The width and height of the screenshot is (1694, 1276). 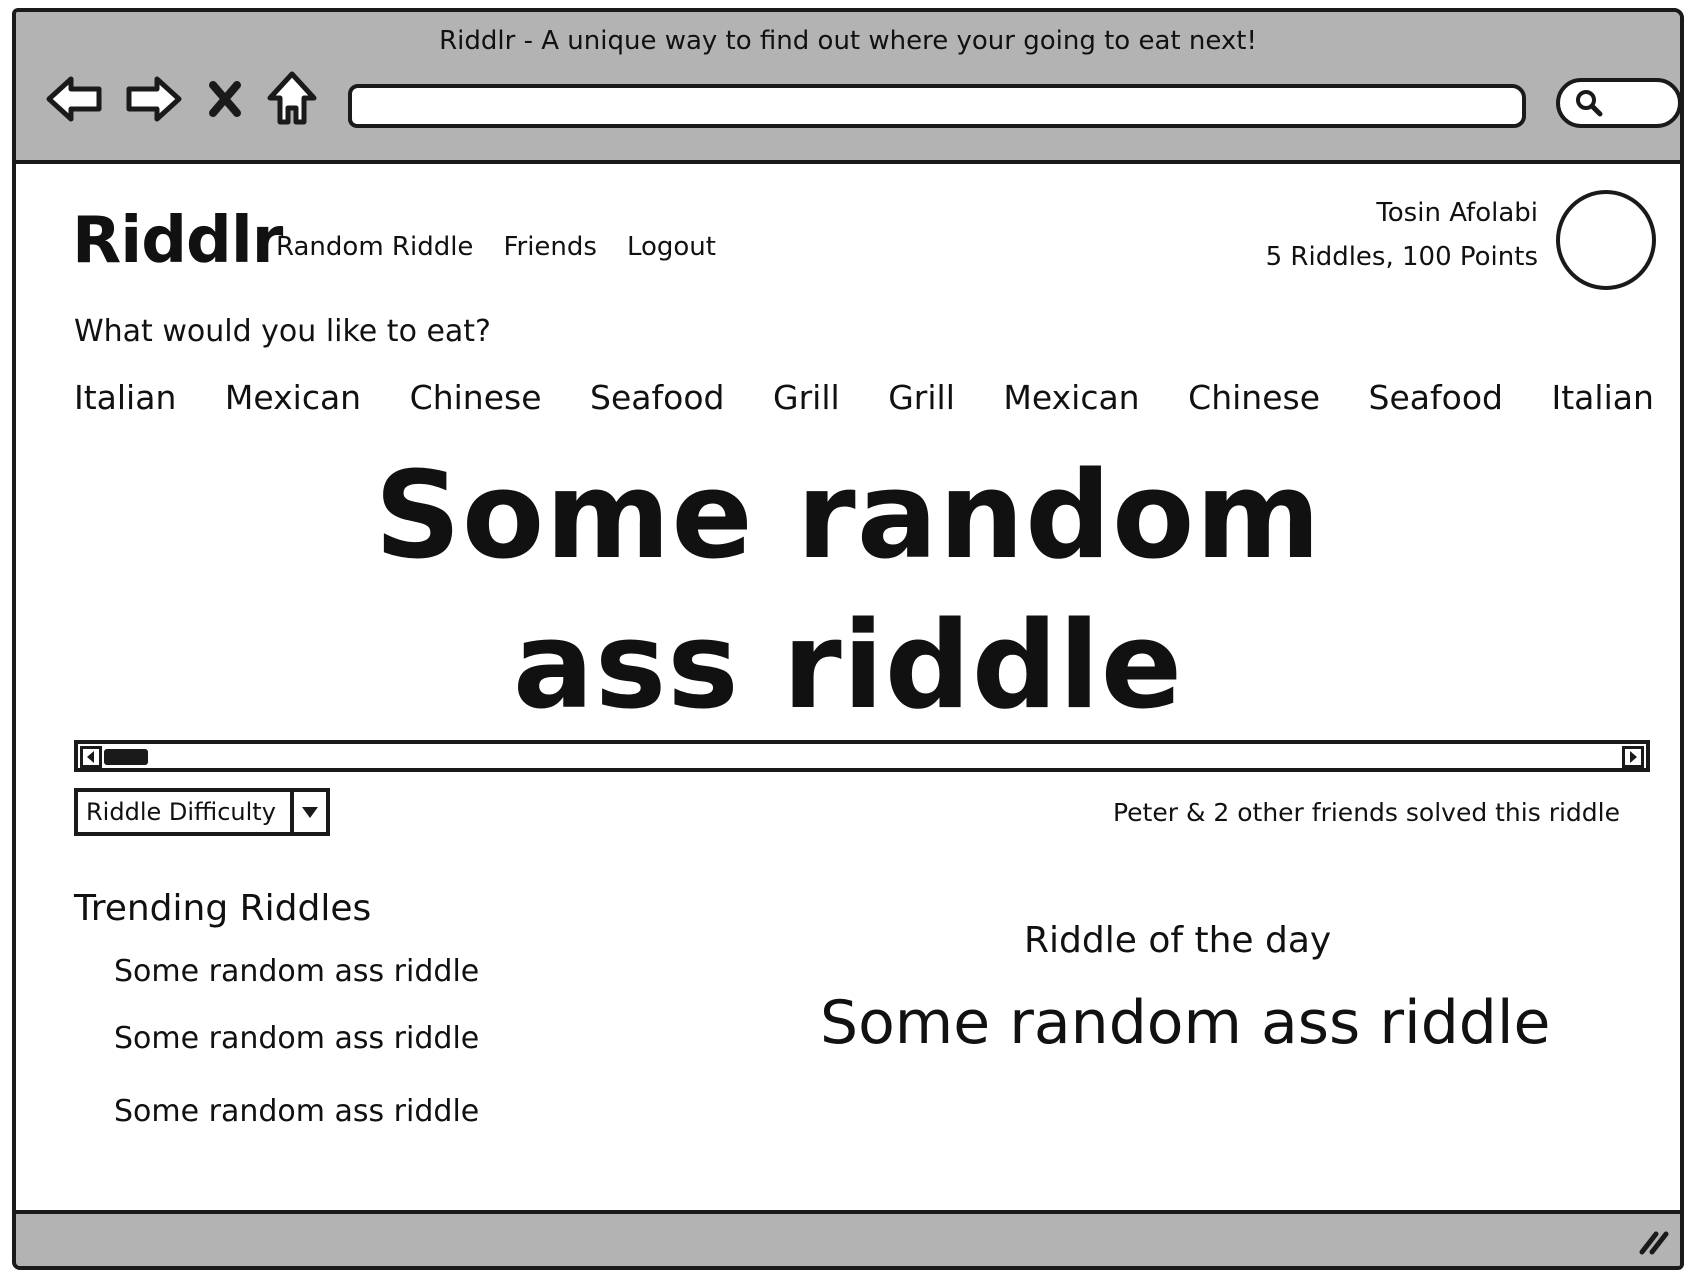 What do you see at coordinates (862, 756) in the screenshot?
I see `horizontal-scrollbar` at bounding box center [862, 756].